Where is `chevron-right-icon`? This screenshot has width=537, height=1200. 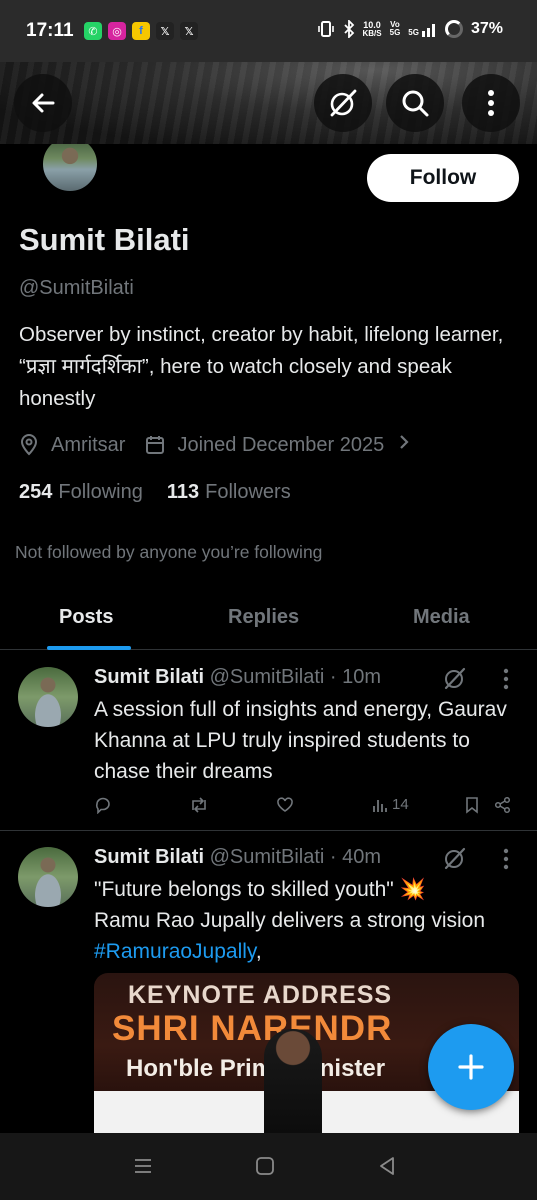 chevron-right-icon is located at coordinates (404, 445).